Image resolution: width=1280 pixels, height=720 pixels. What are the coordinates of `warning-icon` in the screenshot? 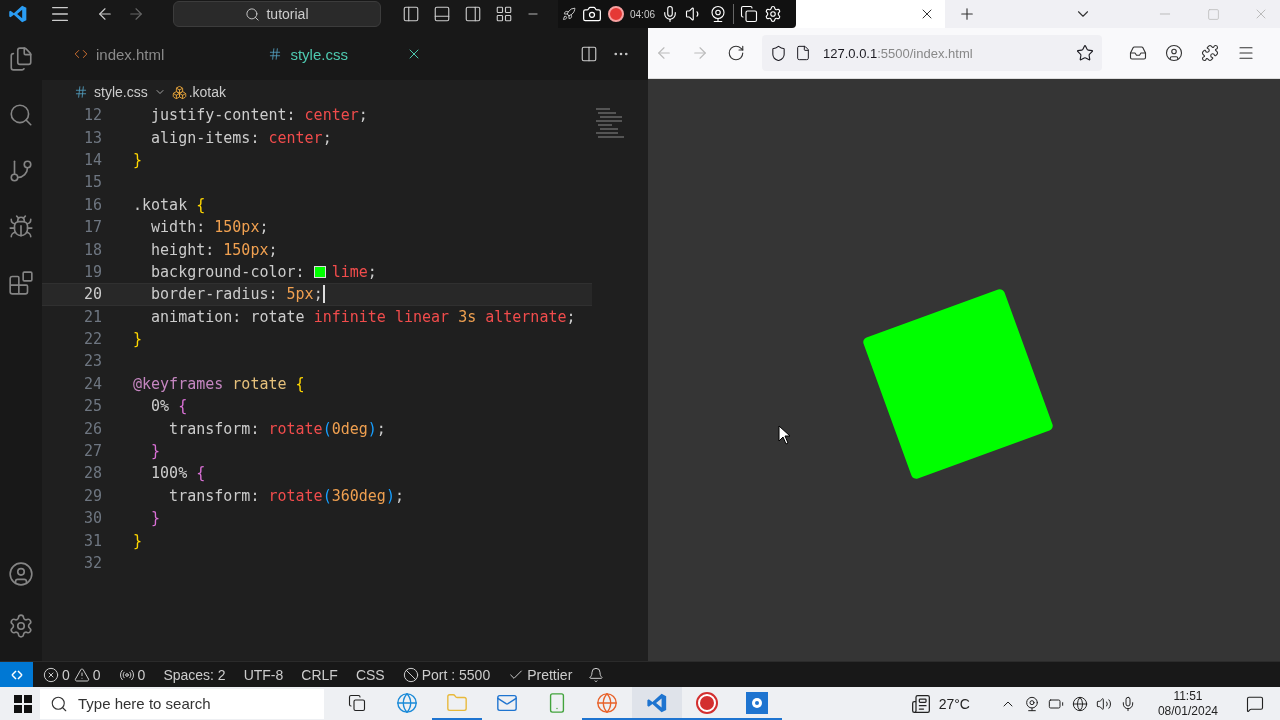 It's located at (81, 674).